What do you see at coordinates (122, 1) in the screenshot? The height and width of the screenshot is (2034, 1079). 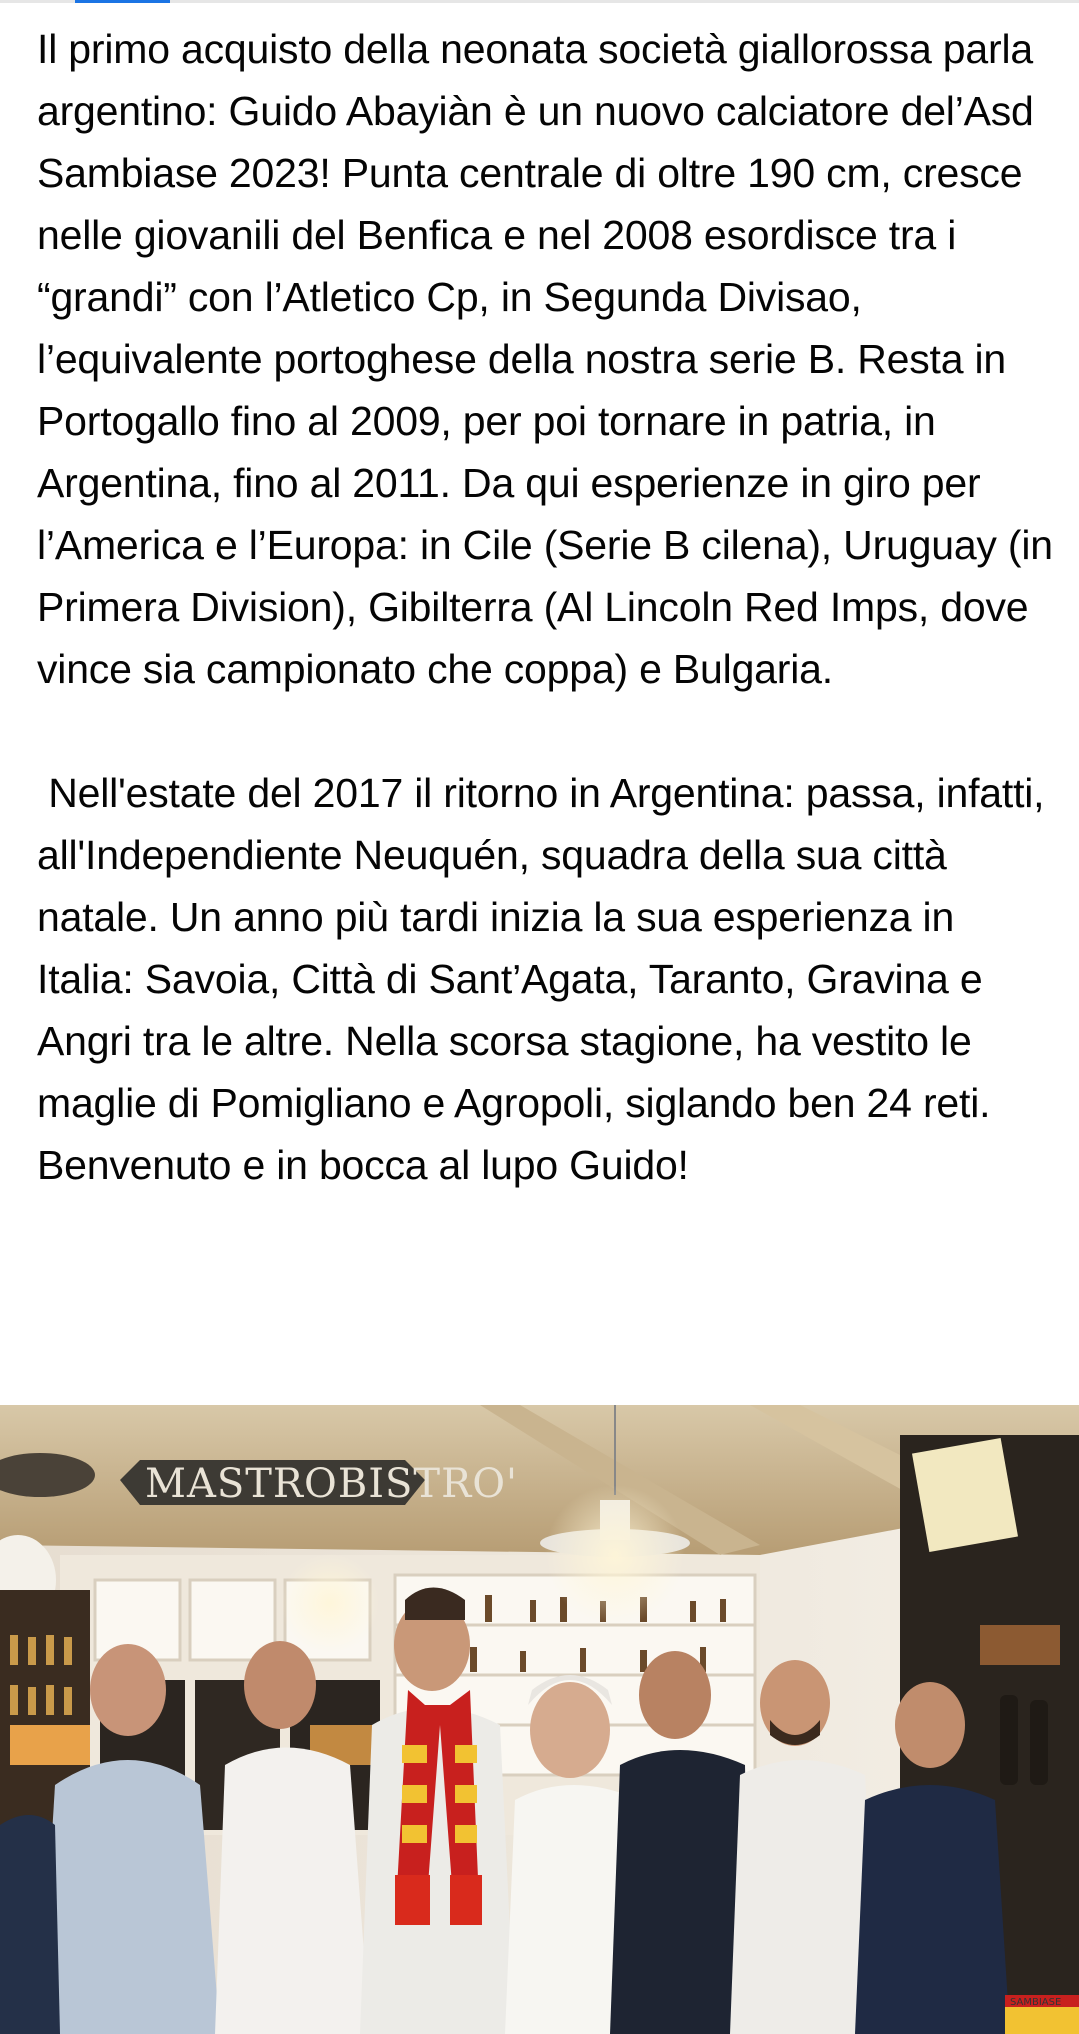 I see `top-tab-indicator` at bounding box center [122, 1].